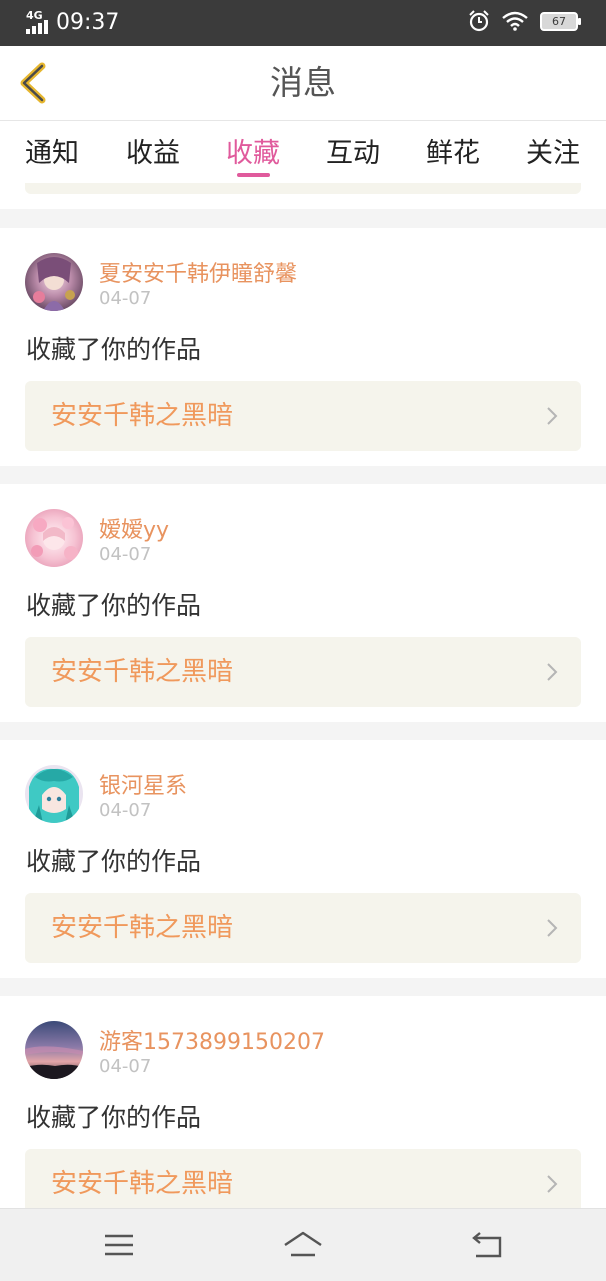 This screenshot has height=1281, width=606. I want to click on active-tab-indicator, so click(253, 175).